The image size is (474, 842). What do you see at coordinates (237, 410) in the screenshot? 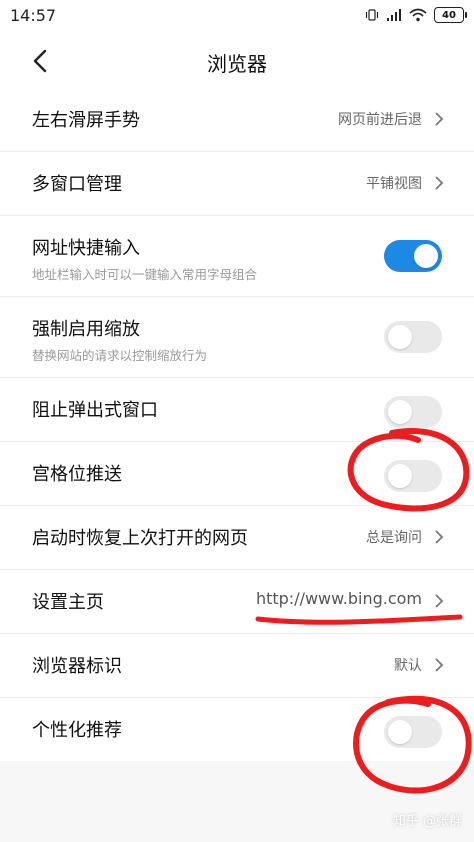
I see `setting-block-popups: 阻止弹出式窗口` at bounding box center [237, 410].